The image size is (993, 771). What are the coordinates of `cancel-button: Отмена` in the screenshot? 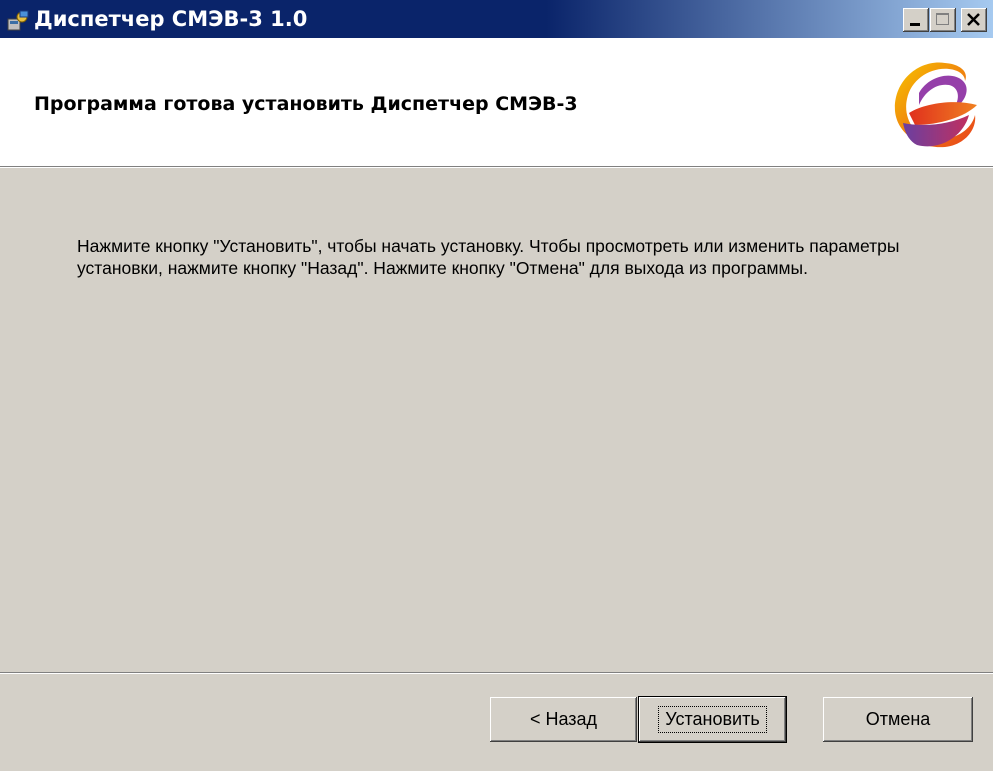 It's located at (898, 719).